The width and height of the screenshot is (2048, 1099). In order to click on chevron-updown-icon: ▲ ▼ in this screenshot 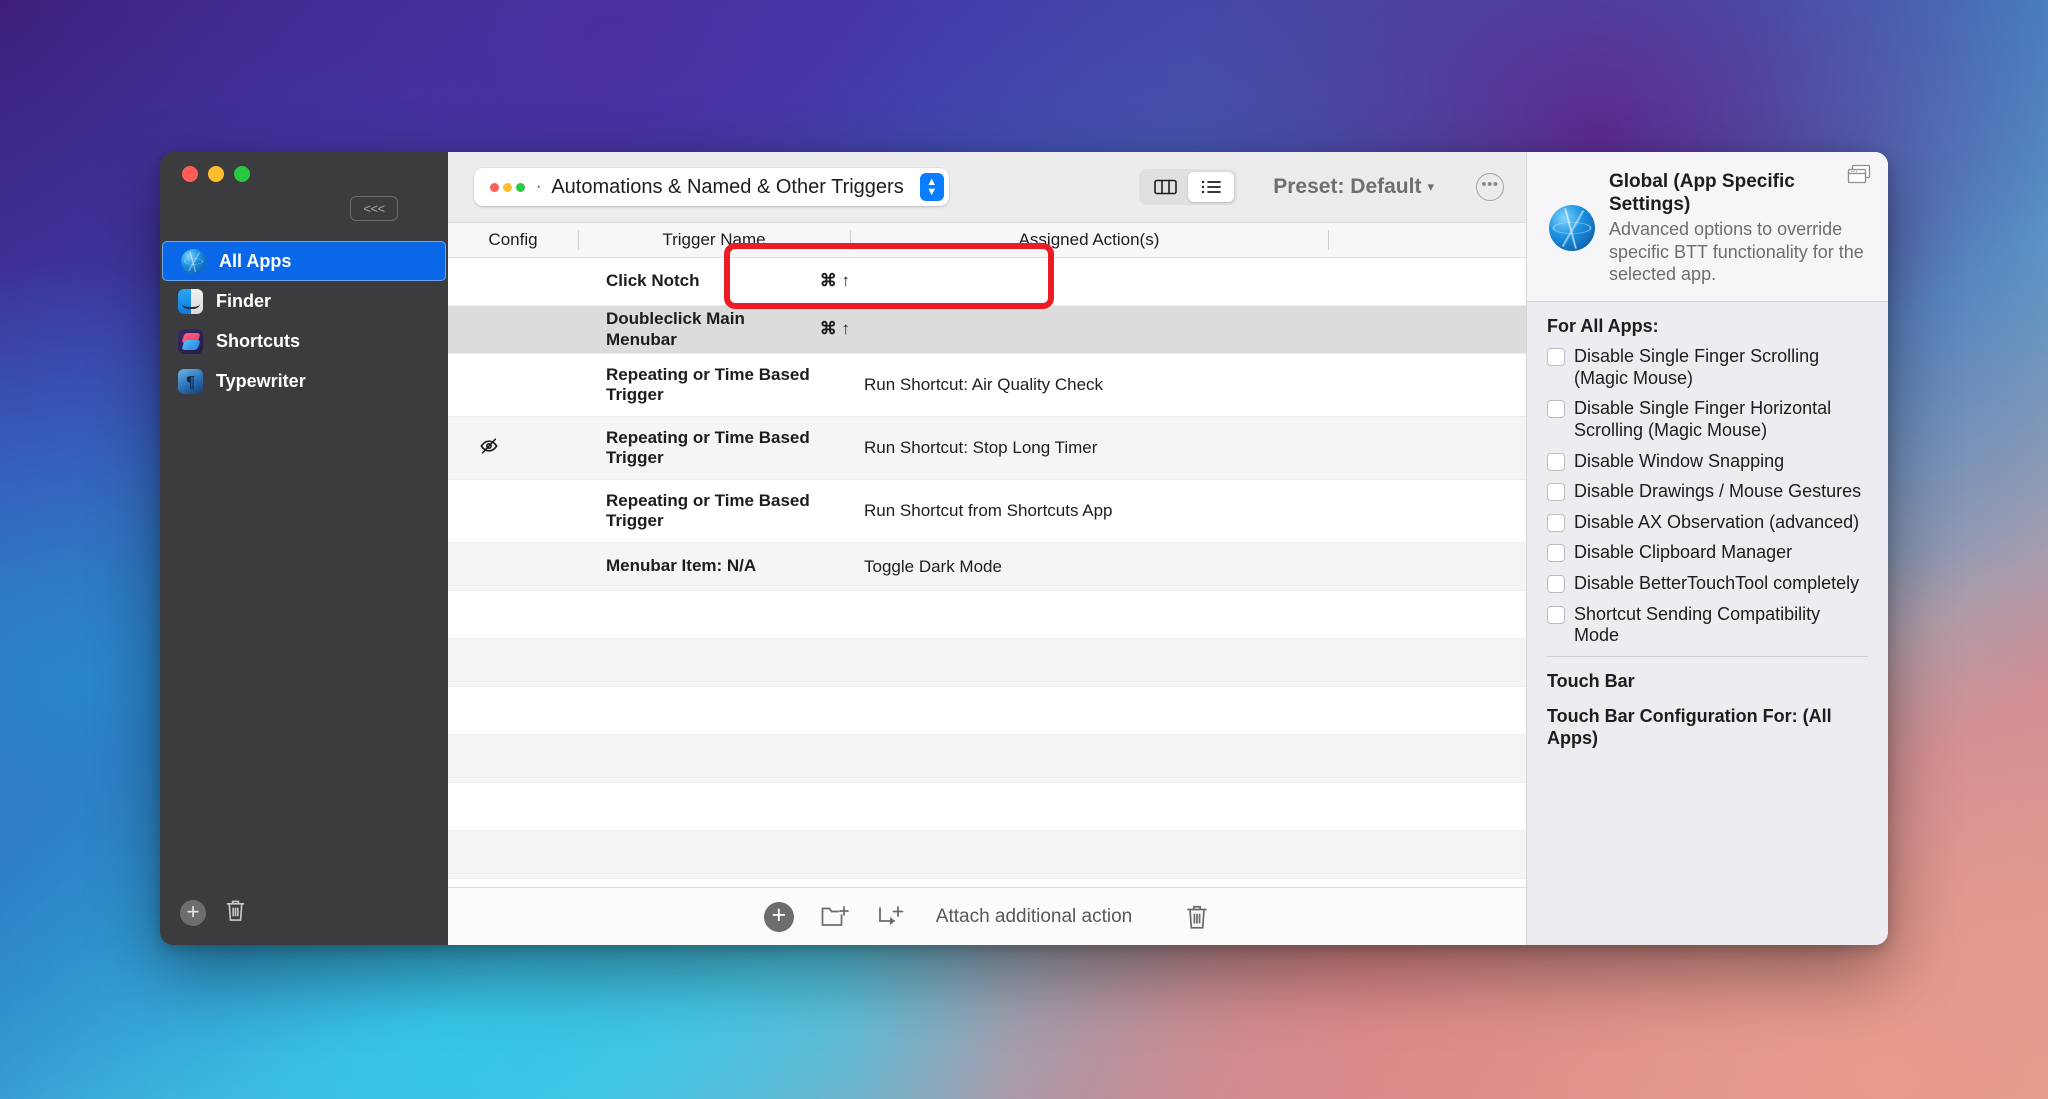, I will do `click(931, 187)`.